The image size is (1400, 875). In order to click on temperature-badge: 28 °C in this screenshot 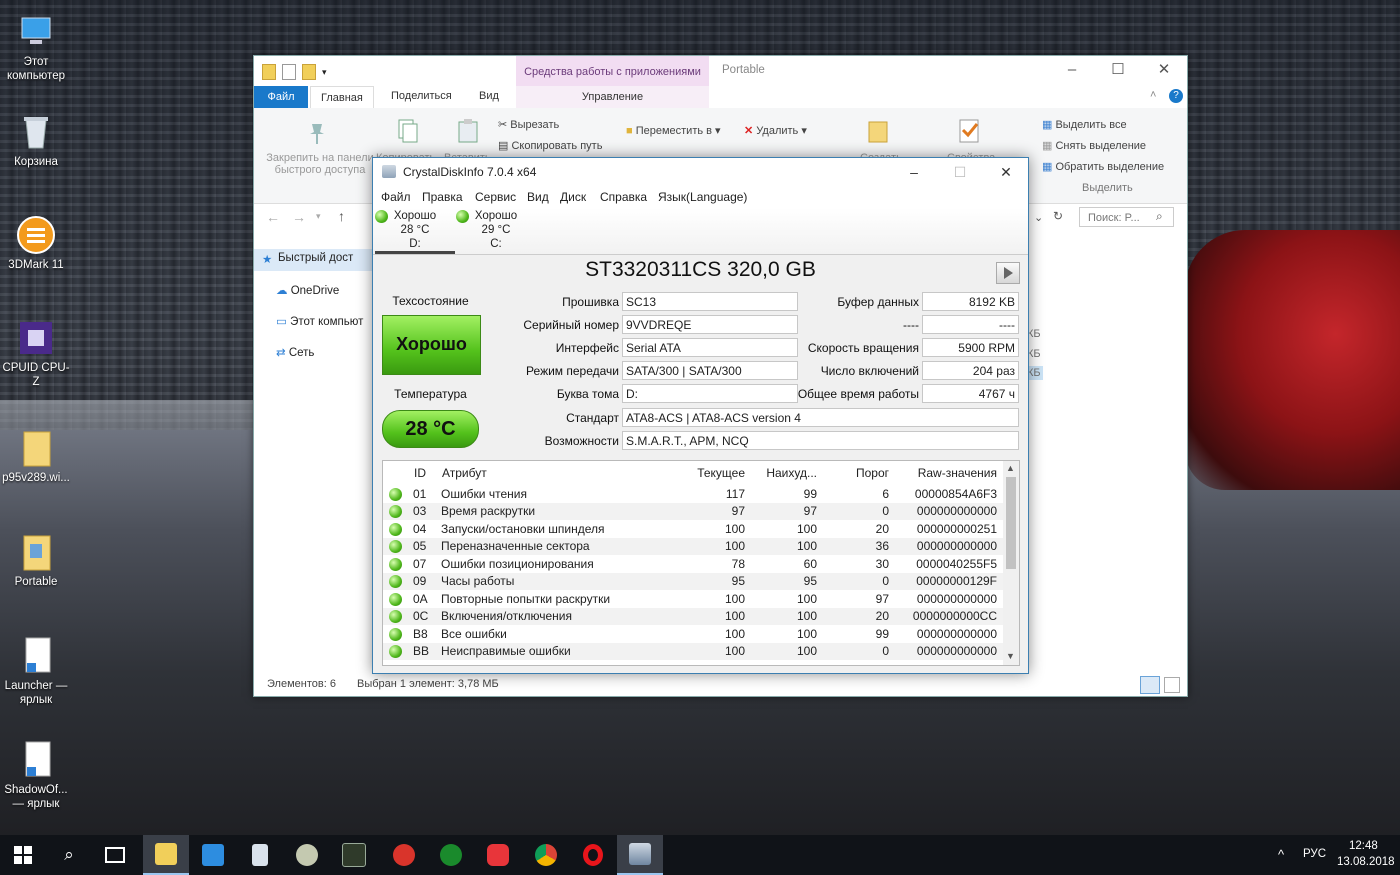, I will do `click(430, 429)`.